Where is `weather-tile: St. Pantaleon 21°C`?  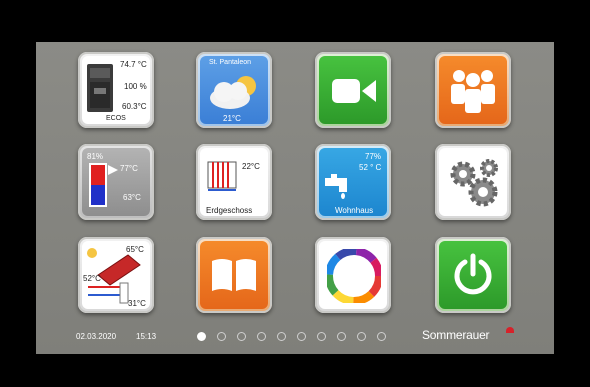
weather-tile: St. Pantaleon 21°C is located at coordinates (234, 90).